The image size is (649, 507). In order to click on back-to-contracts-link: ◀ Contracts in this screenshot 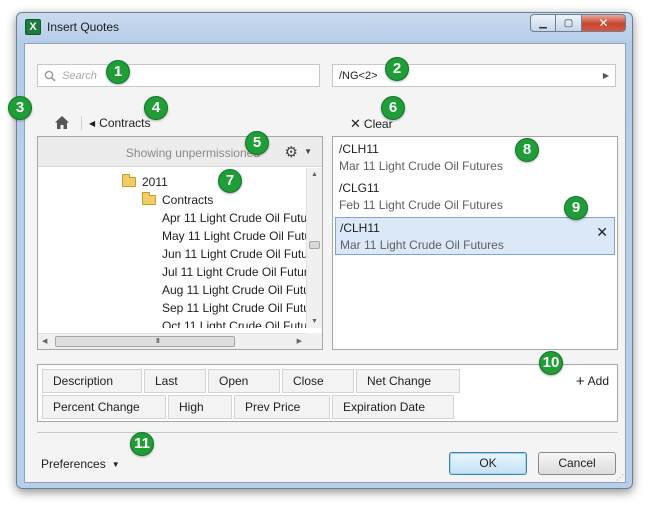, I will do `click(120, 123)`.